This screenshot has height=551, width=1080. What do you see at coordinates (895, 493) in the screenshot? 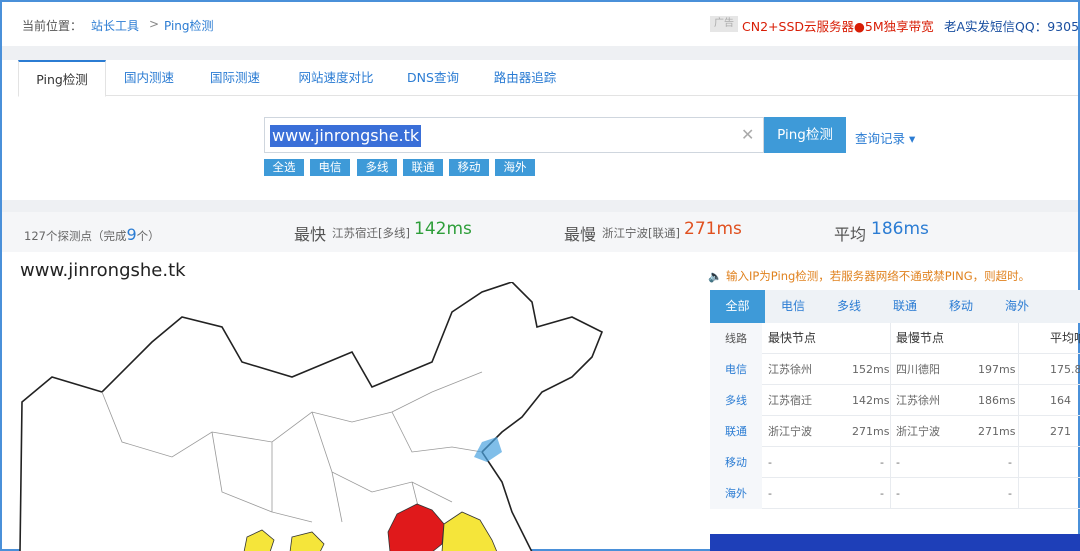
I see `table-row: 海外 - - - -` at bounding box center [895, 493].